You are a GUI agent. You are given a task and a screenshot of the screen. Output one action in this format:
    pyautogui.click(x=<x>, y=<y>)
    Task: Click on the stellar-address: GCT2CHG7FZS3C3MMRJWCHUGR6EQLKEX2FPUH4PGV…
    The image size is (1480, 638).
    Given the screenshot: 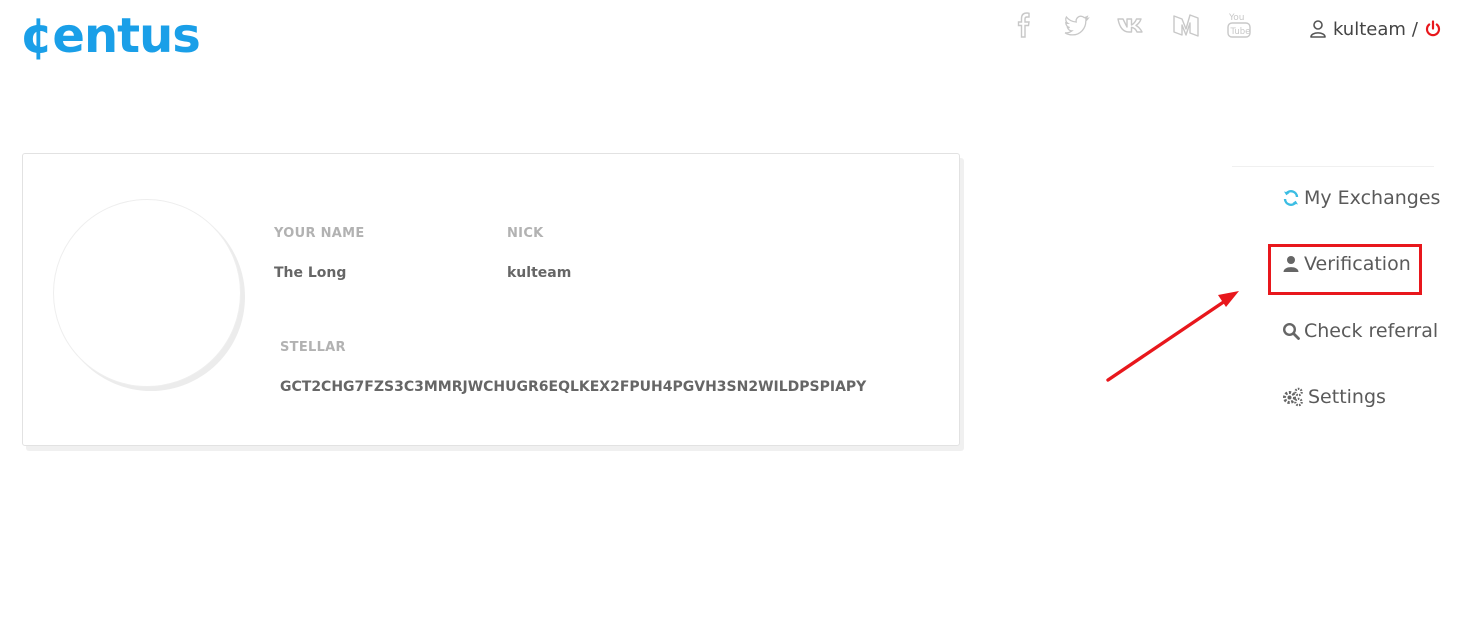 What is the action you would take?
    pyautogui.click(x=573, y=387)
    